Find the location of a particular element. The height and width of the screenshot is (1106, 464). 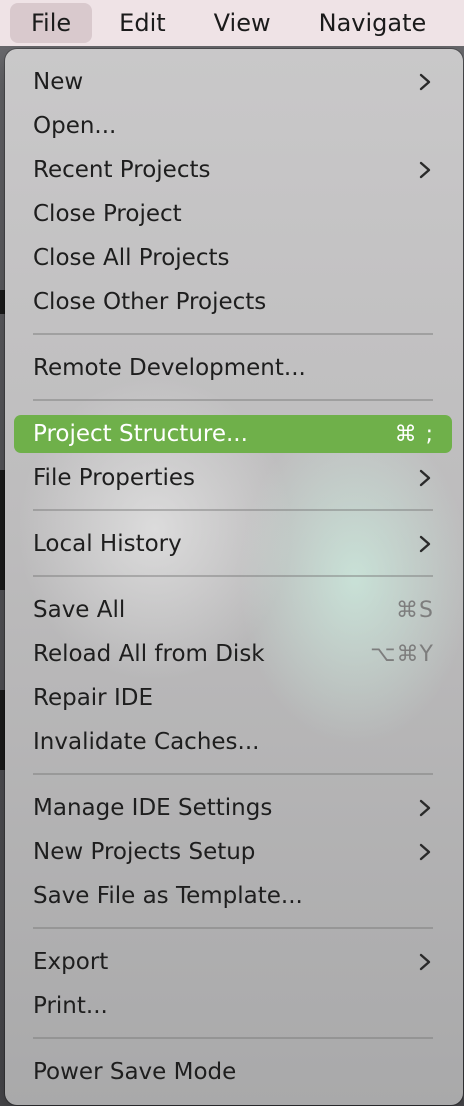

menu-item-repair-ide: Repair IDE is located at coordinates (233, 698).